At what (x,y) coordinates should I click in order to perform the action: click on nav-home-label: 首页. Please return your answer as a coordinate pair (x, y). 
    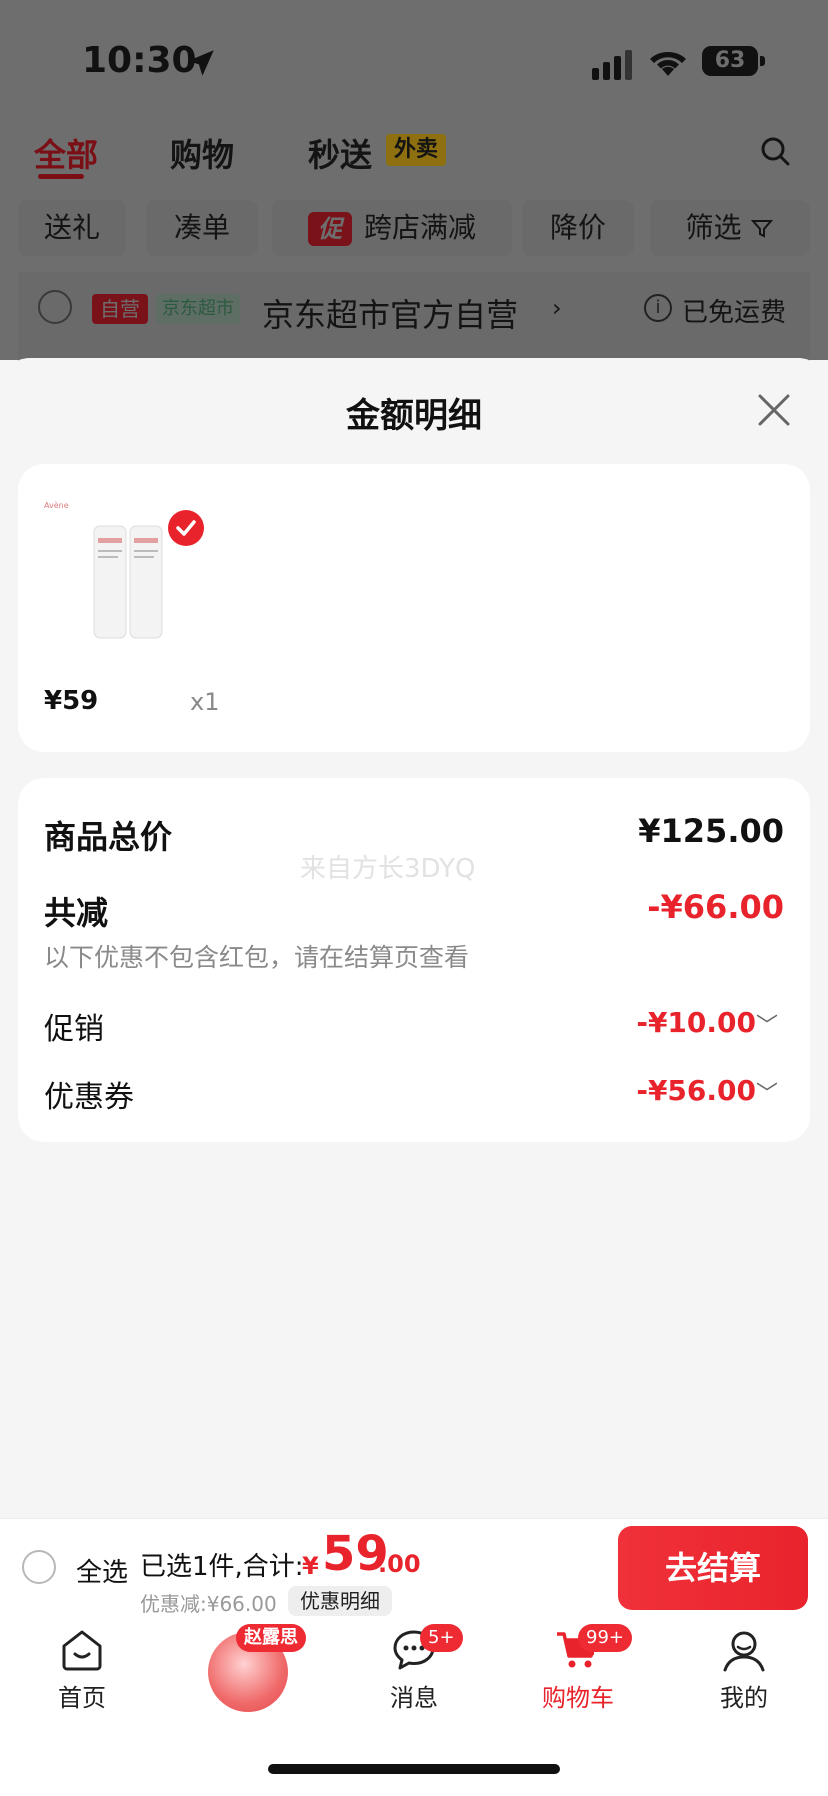
    Looking at the image, I should click on (82, 1698).